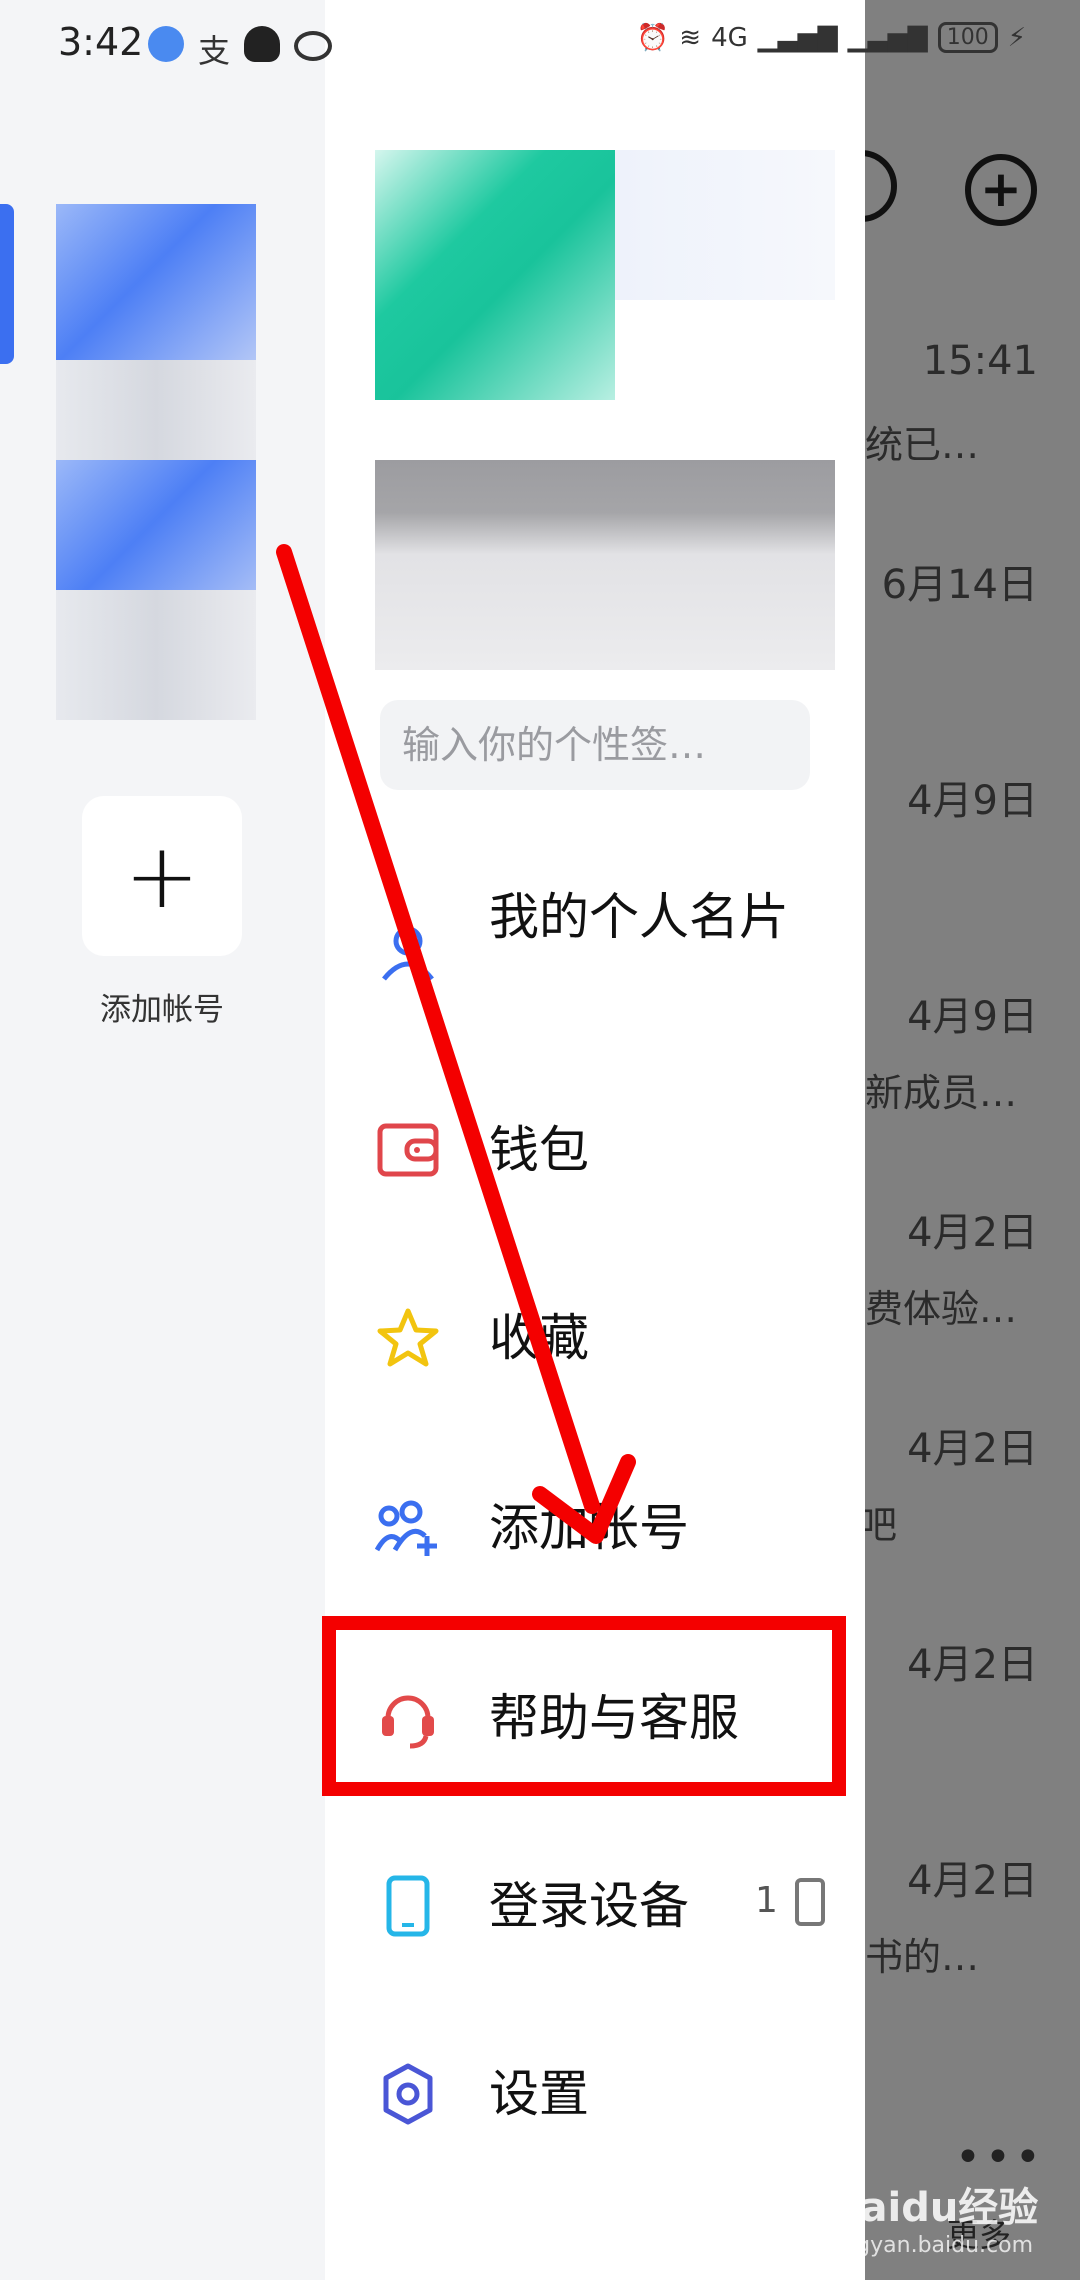 The height and width of the screenshot is (2280, 1080). Describe the element at coordinates (934, 2208) in the screenshot. I see `watermark-brand: Baidu经验` at that location.